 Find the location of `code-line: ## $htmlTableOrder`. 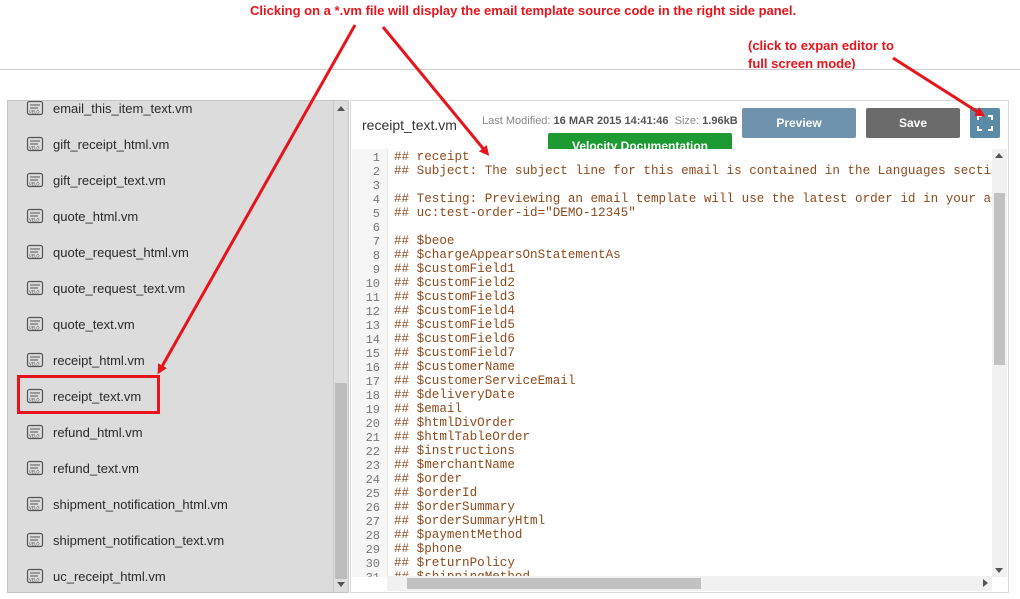

code-line: ## $htmlTableOrder is located at coordinates (462, 437).